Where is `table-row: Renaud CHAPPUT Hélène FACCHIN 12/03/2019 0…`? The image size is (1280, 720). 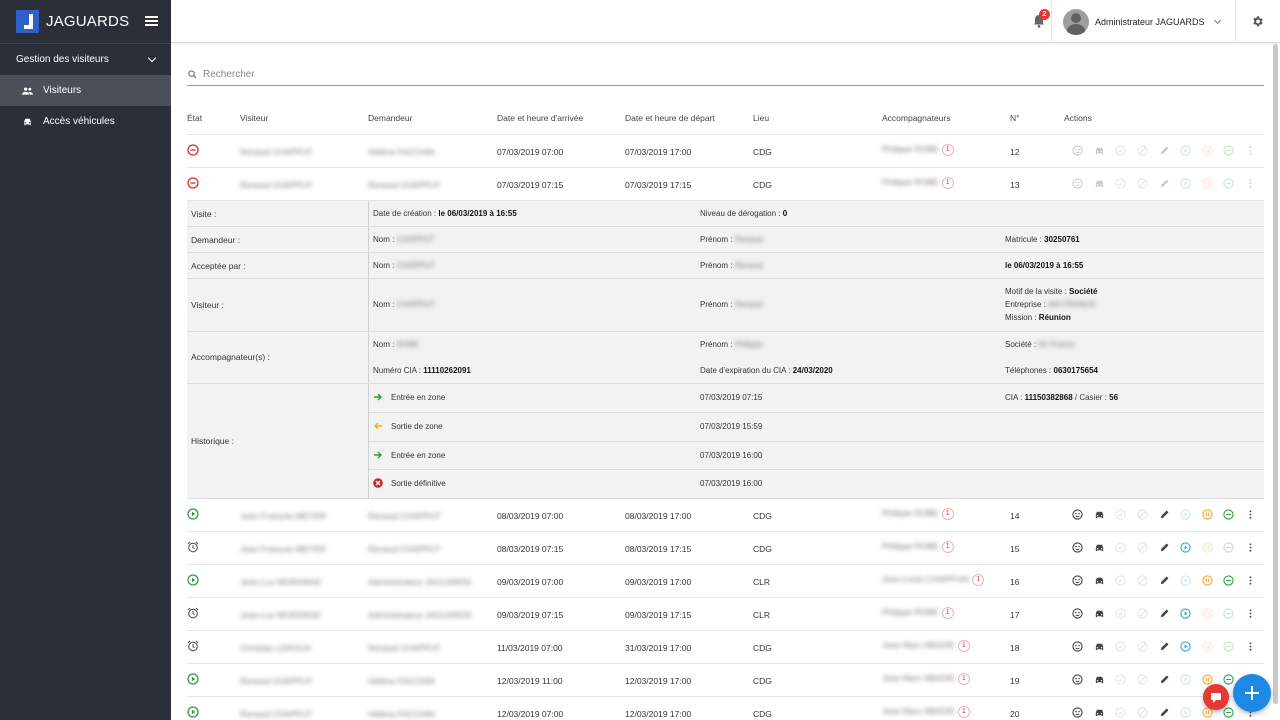 table-row: Renaud CHAPPUT Hélène FACCHIN 12/03/2019 0… is located at coordinates (725, 708).